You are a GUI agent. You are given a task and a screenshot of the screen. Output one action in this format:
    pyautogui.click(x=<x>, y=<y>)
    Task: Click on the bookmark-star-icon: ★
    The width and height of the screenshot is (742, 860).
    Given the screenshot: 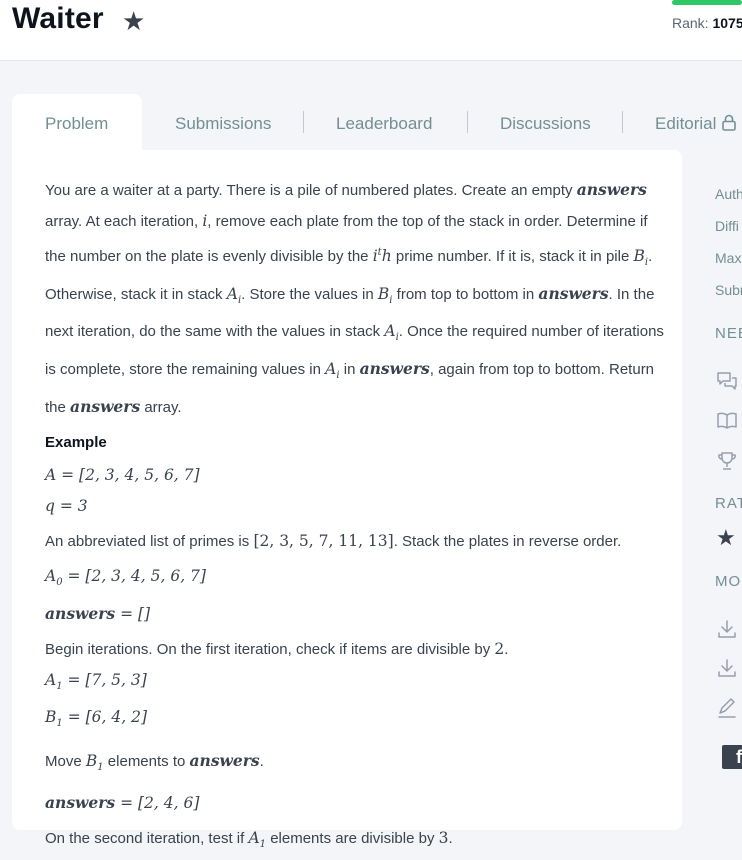 What is the action you would take?
    pyautogui.click(x=133, y=21)
    